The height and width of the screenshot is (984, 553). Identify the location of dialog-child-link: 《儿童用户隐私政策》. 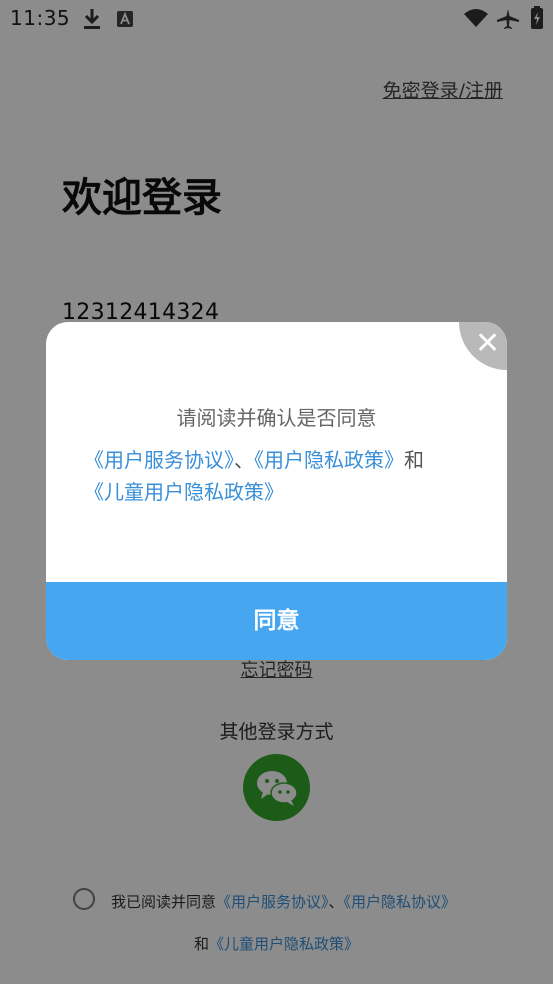
(184, 492).